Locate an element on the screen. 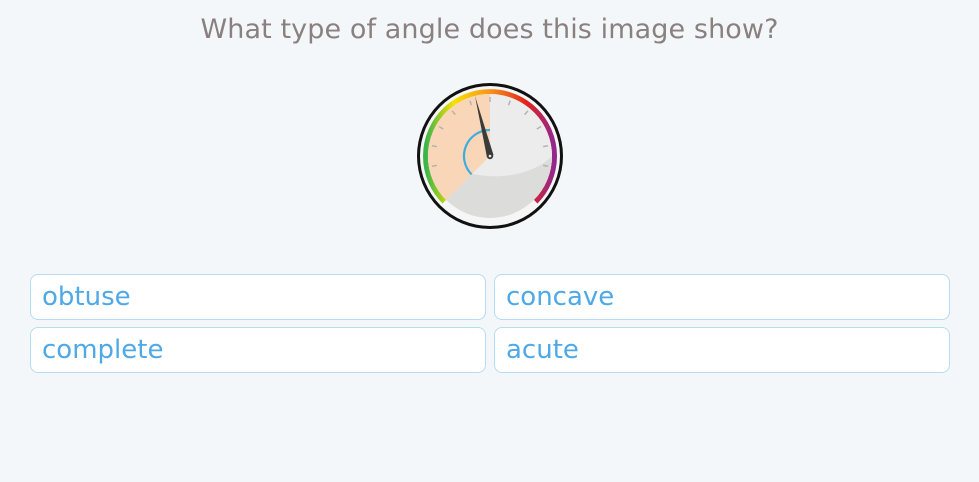  gauge-icon is located at coordinates (490, 156).